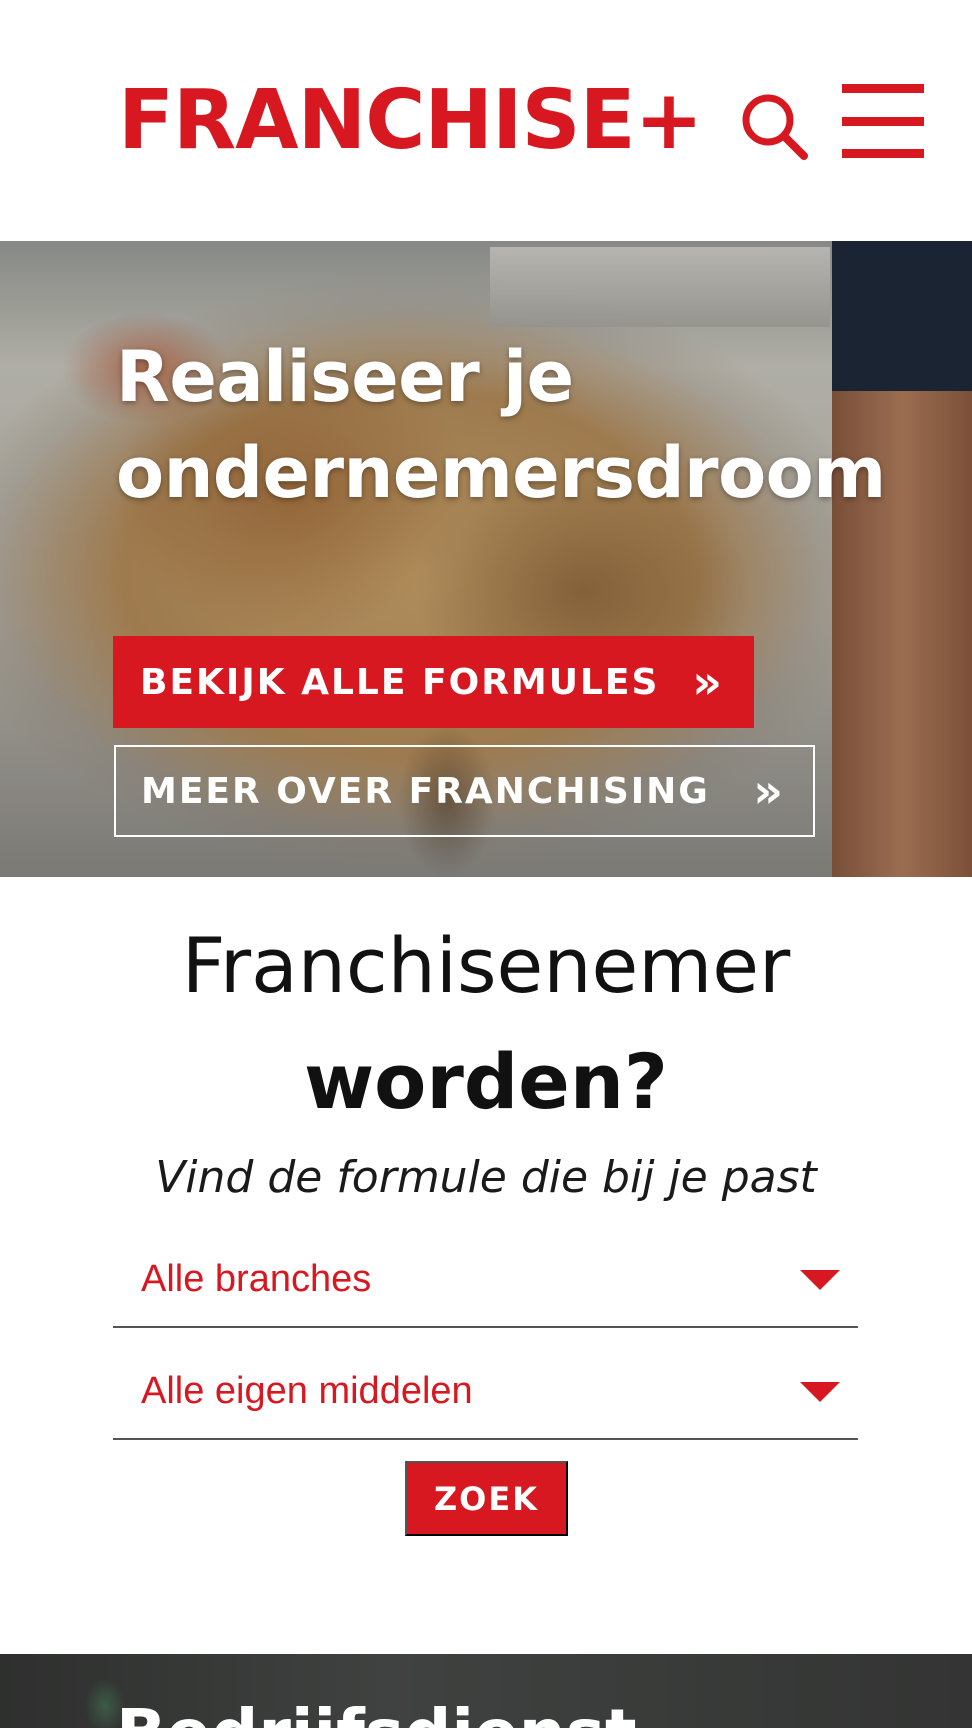  What do you see at coordinates (400, 682) in the screenshot?
I see `view-all-formulas-label: BEKIJK ALLE FORMULES` at bounding box center [400, 682].